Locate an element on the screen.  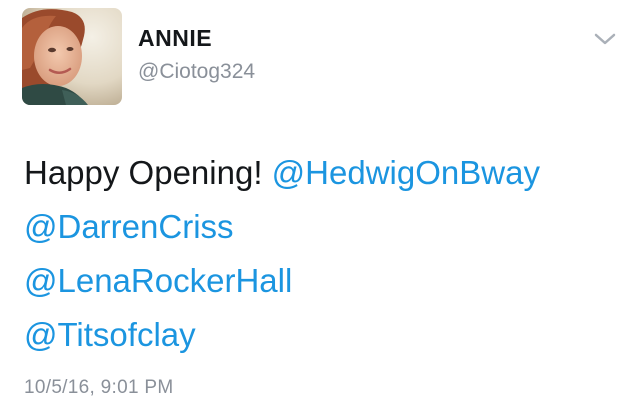
avatar is located at coordinates (72, 56).